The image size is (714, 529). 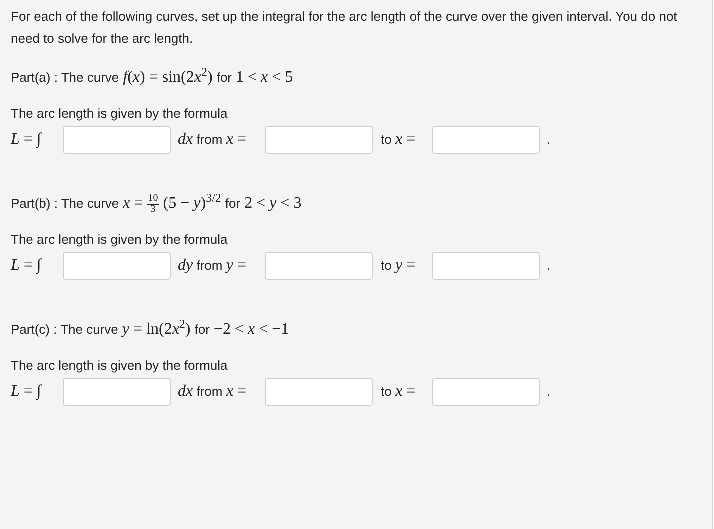 What do you see at coordinates (344, 28) in the screenshot?
I see `instructions-text: For each of the following curves, set up the integral for the arc length of the curve over the given interval. You do not need to solve for the arc length.` at bounding box center [344, 28].